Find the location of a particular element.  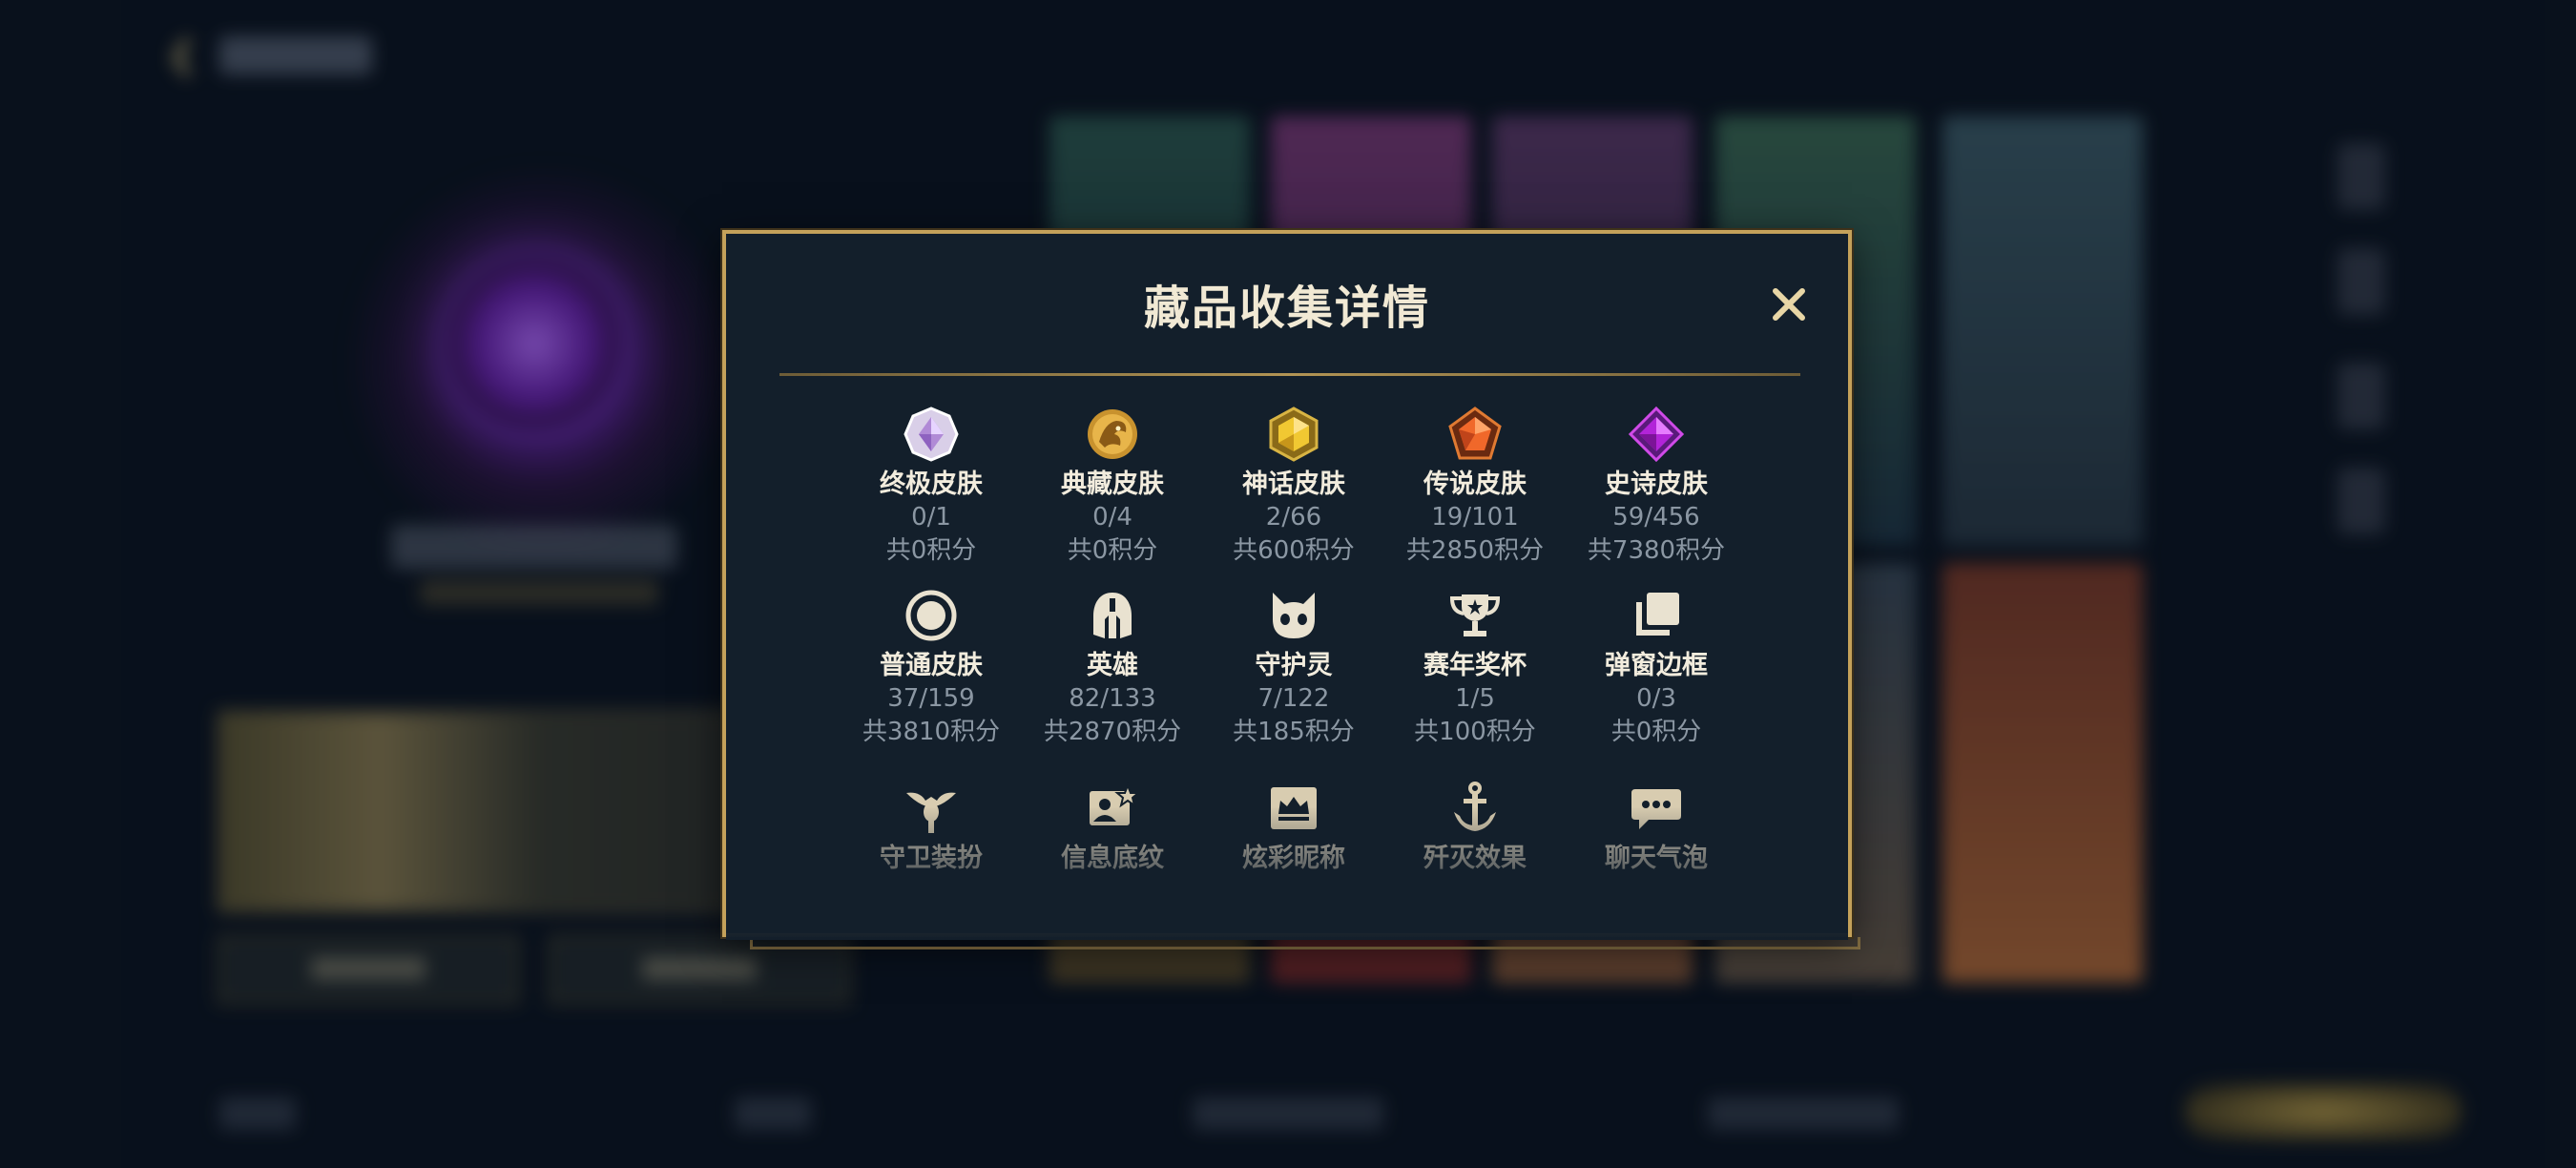

ultimate-skin-icon is located at coordinates (931, 434).